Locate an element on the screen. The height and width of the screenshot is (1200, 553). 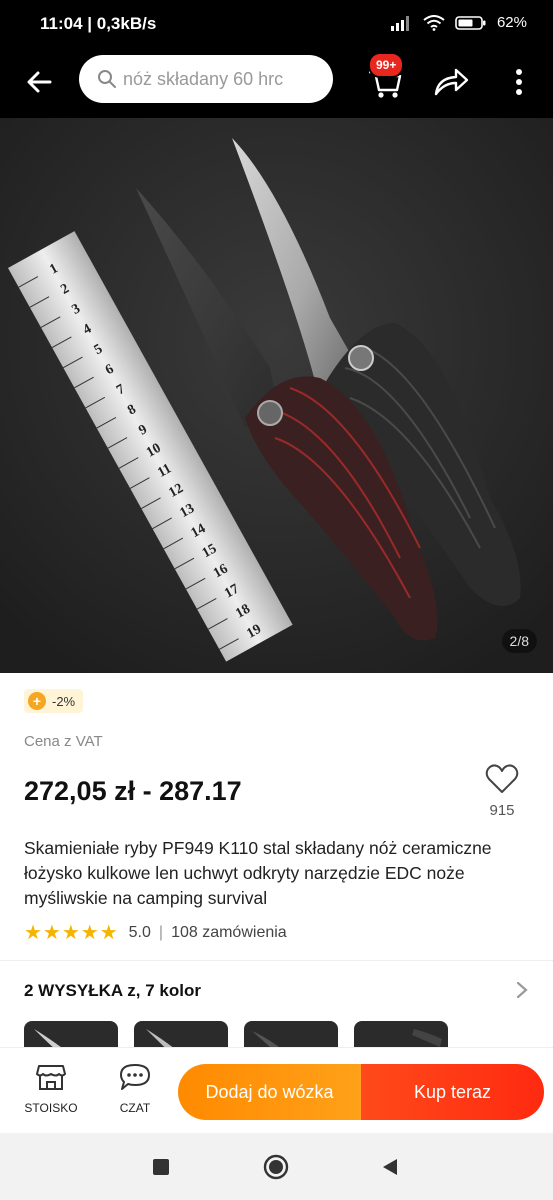
recent-apps-icon is located at coordinates (161, 1167).